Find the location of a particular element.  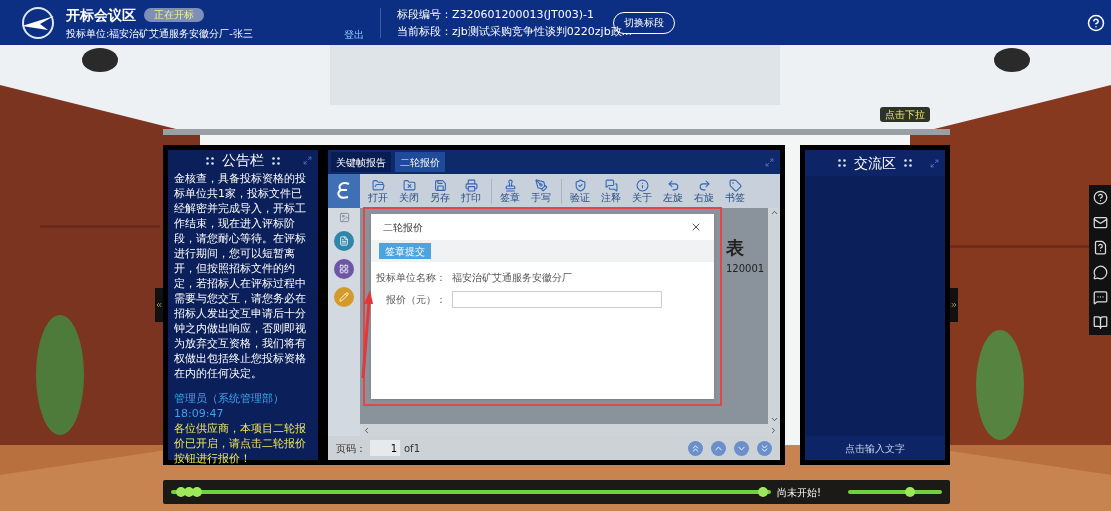

tag-icon is located at coordinates (735, 185).